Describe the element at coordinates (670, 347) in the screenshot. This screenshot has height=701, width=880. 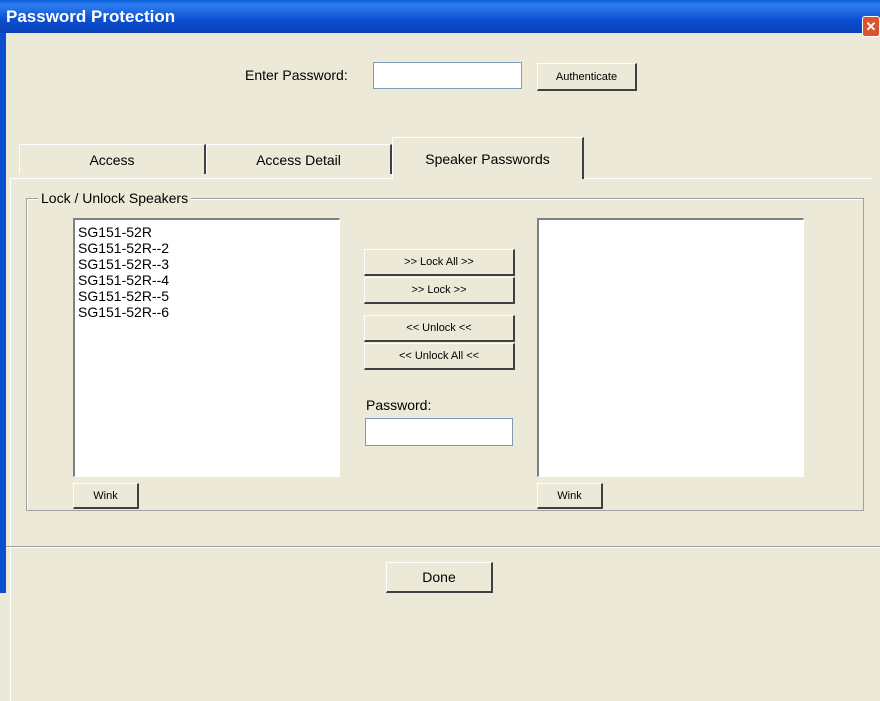
I see `locked-speakers-list` at that location.